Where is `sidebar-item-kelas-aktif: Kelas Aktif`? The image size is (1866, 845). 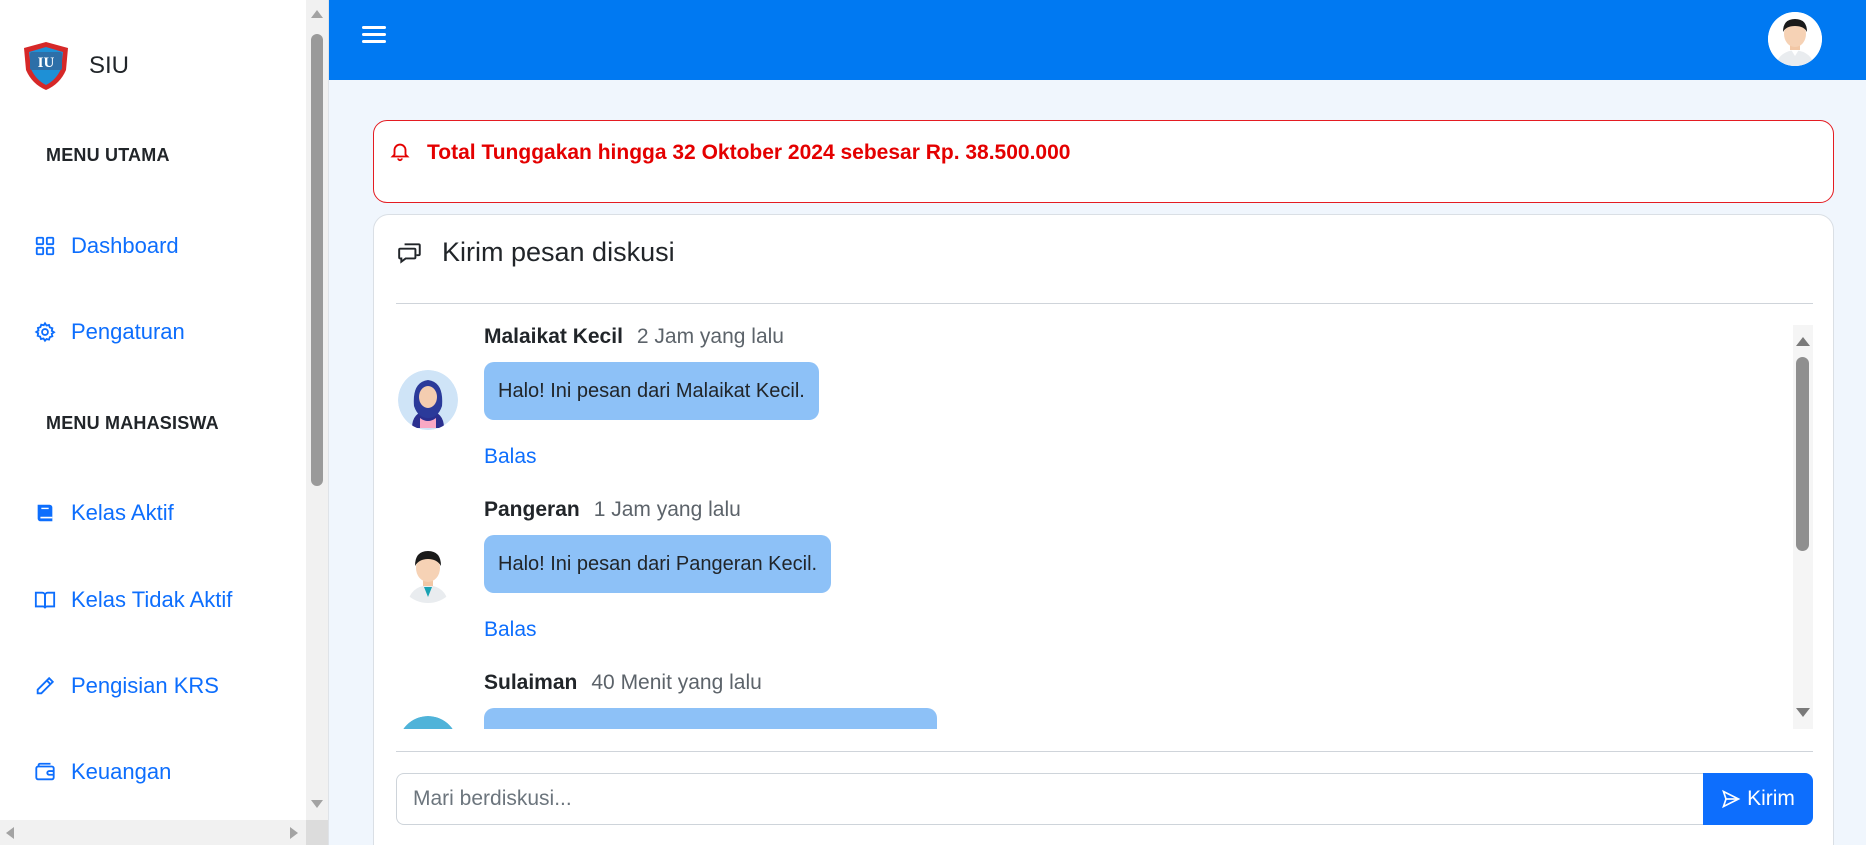 sidebar-item-kelas-aktif: Kelas Aktif is located at coordinates (103, 513).